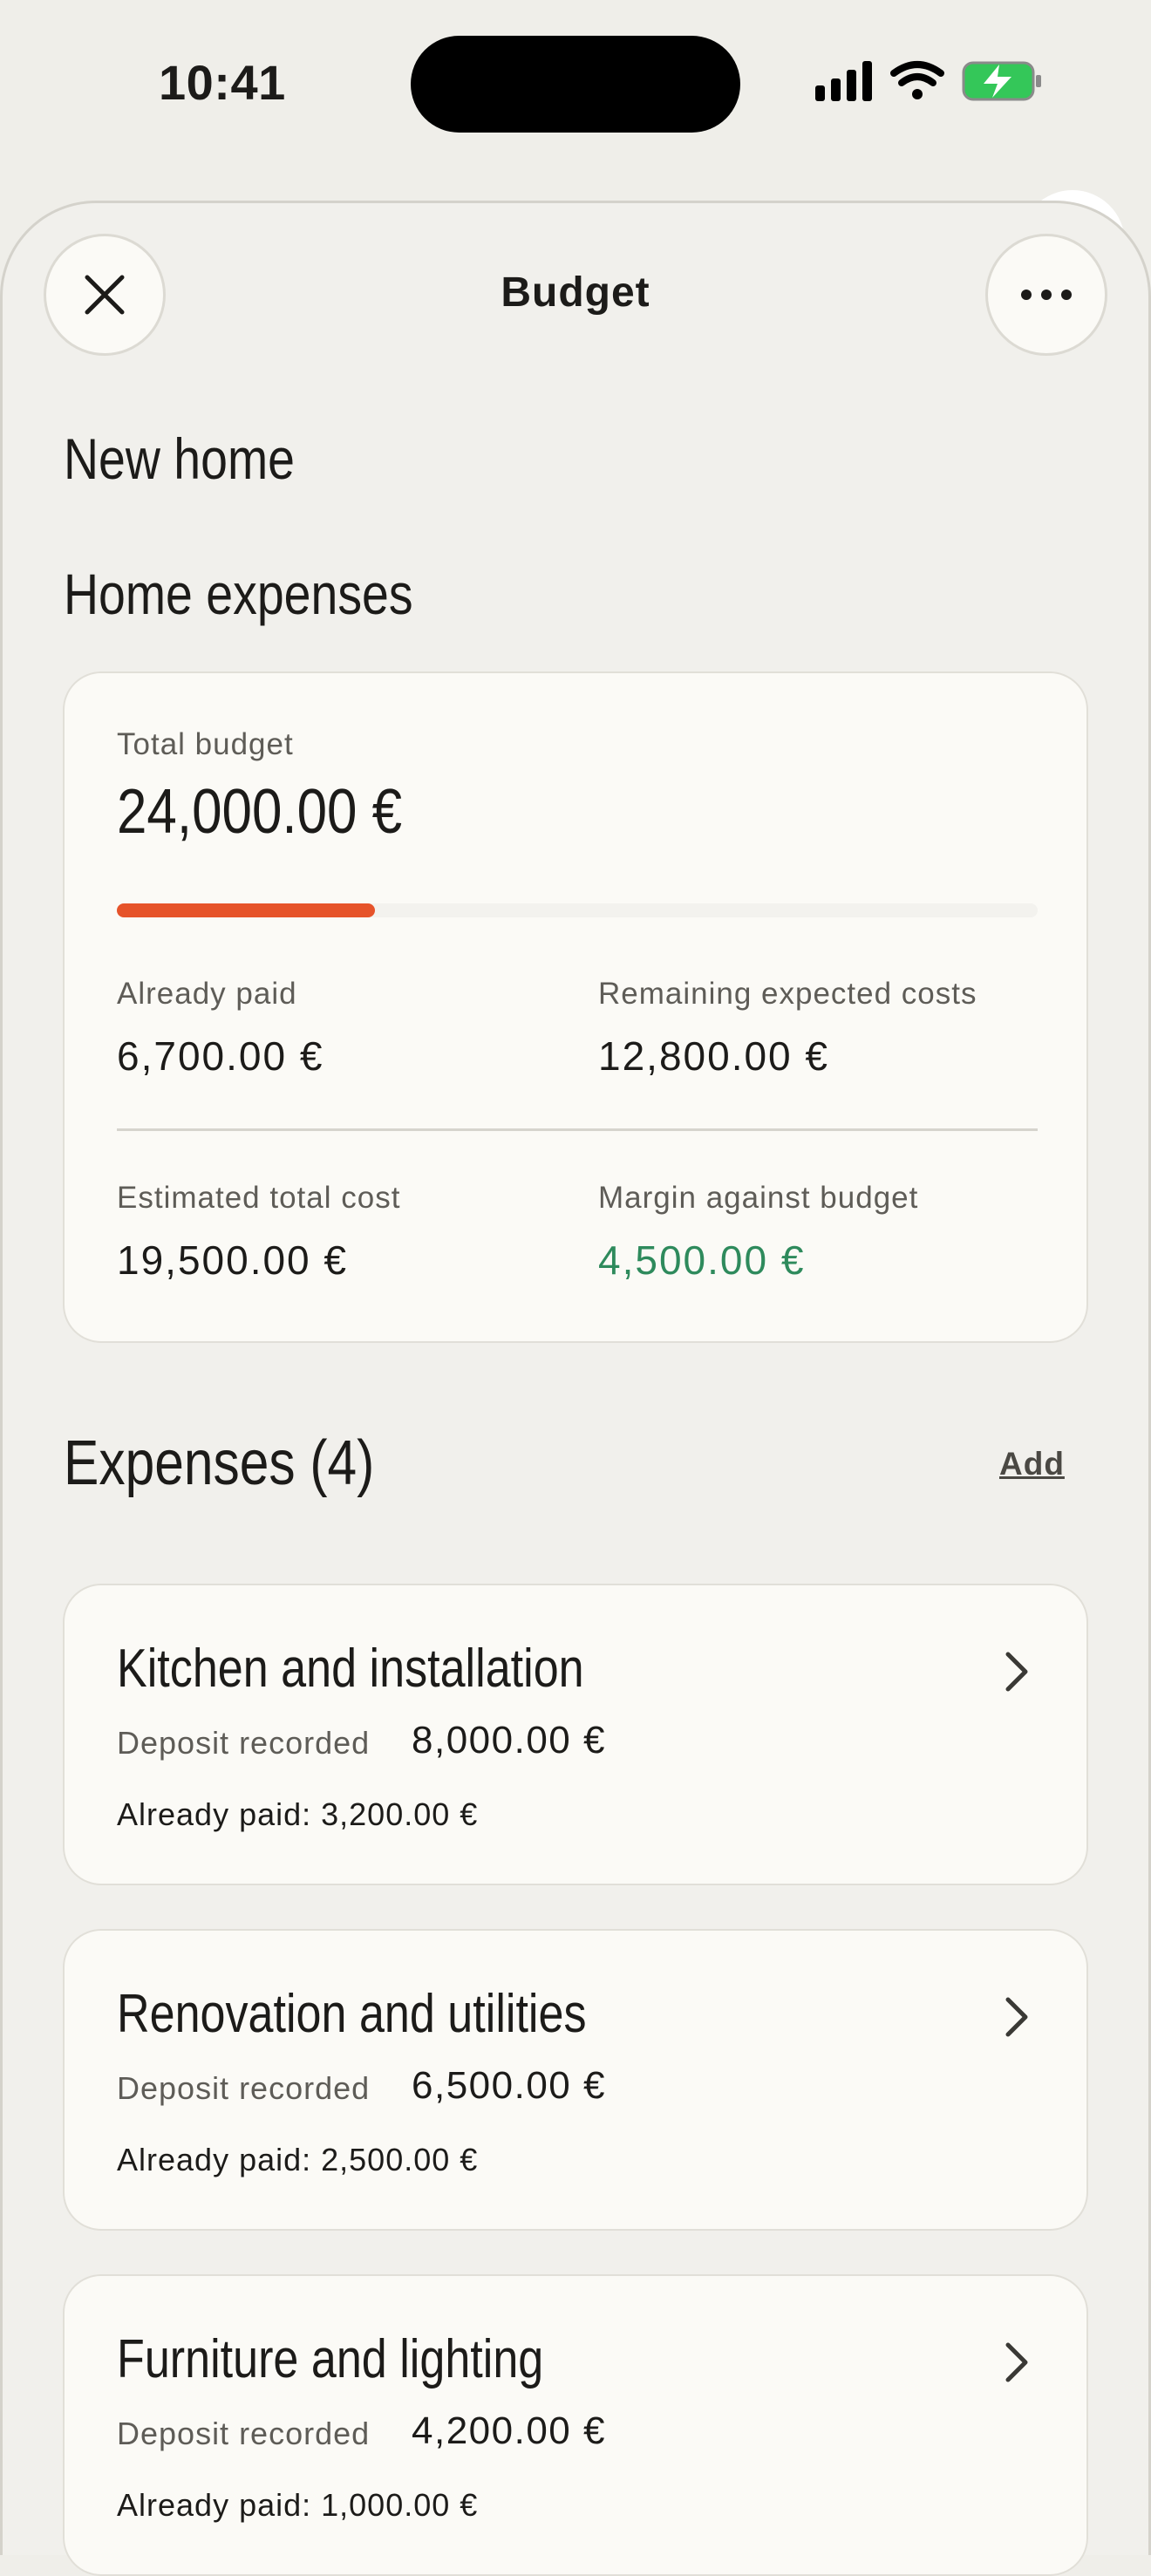 Image resolution: width=1151 pixels, height=2576 pixels. Describe the element at coordinates (220, 1056) in the screenshot. I see `already-paid-value: 6,700.00 €` at that location.